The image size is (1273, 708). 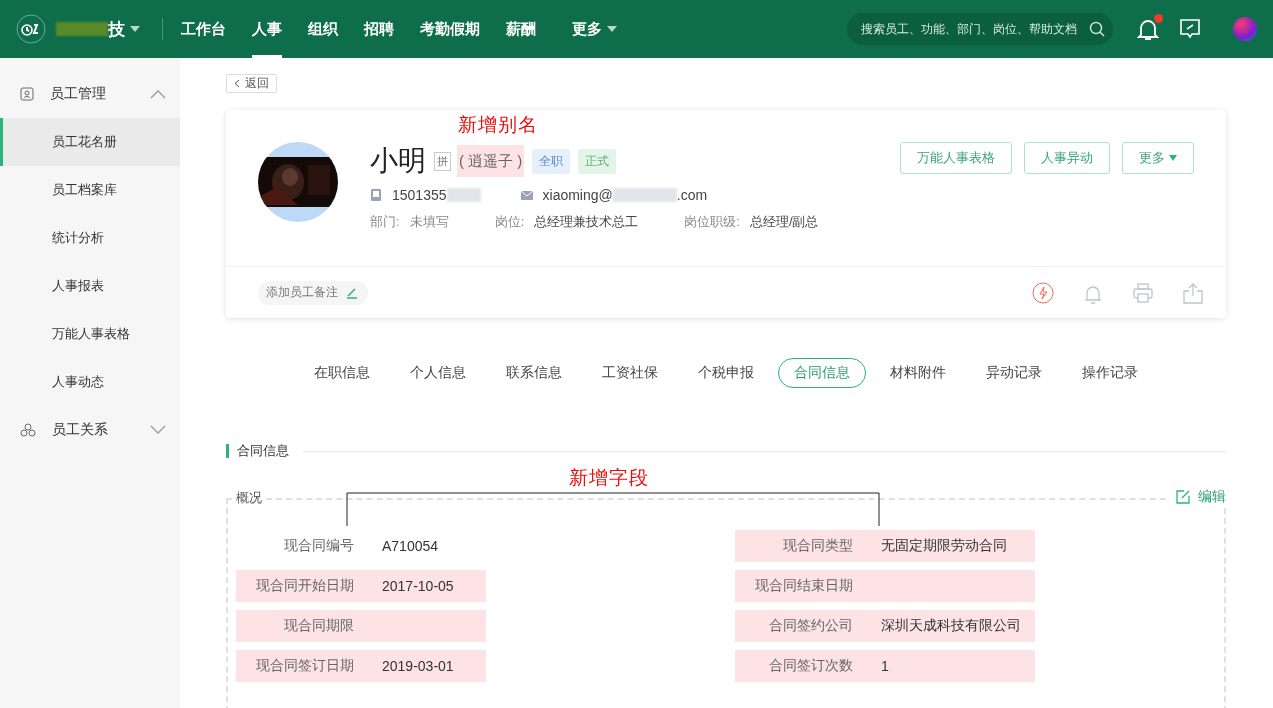 I want to click on email-user: xiaoming@, so click(x=577, y=195).